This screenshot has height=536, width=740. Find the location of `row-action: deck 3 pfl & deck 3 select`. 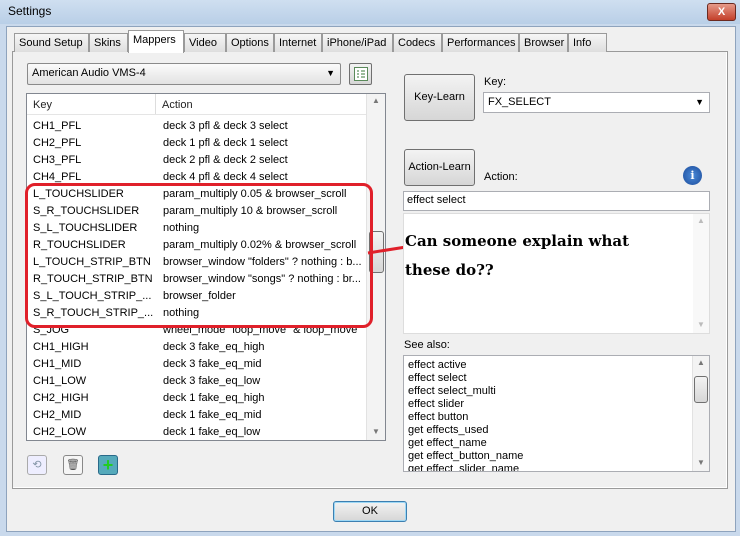

row-action: deck 3 pfl & deck 3 select is located at coordinates (225, 126).